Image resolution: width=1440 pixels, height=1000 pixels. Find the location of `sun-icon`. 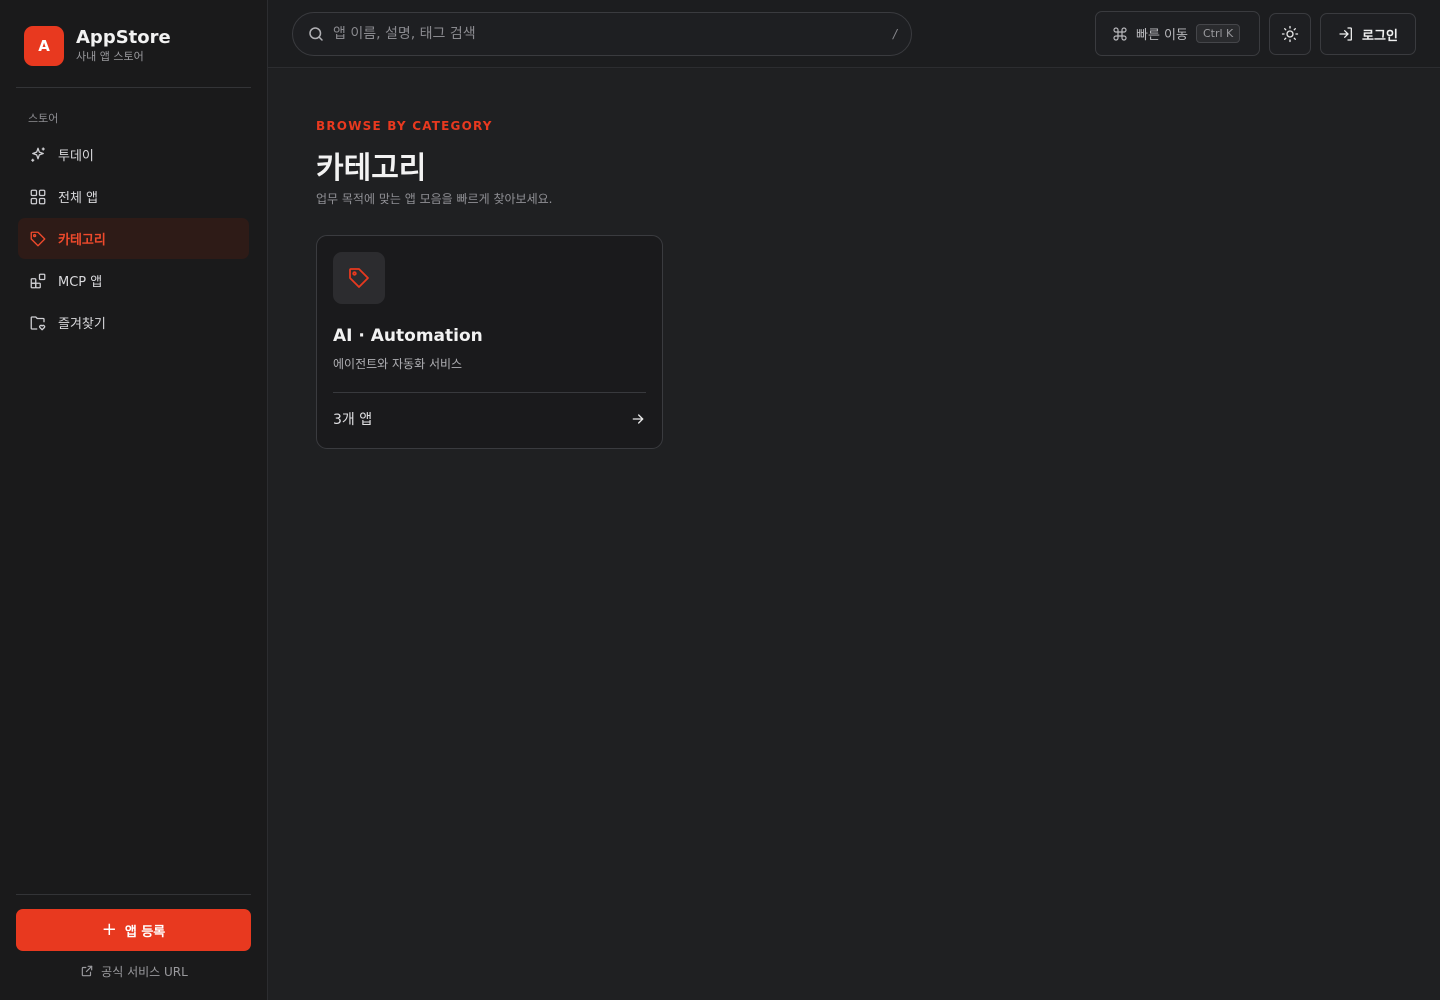

sun-icon is located at coordinates (1290, 34).